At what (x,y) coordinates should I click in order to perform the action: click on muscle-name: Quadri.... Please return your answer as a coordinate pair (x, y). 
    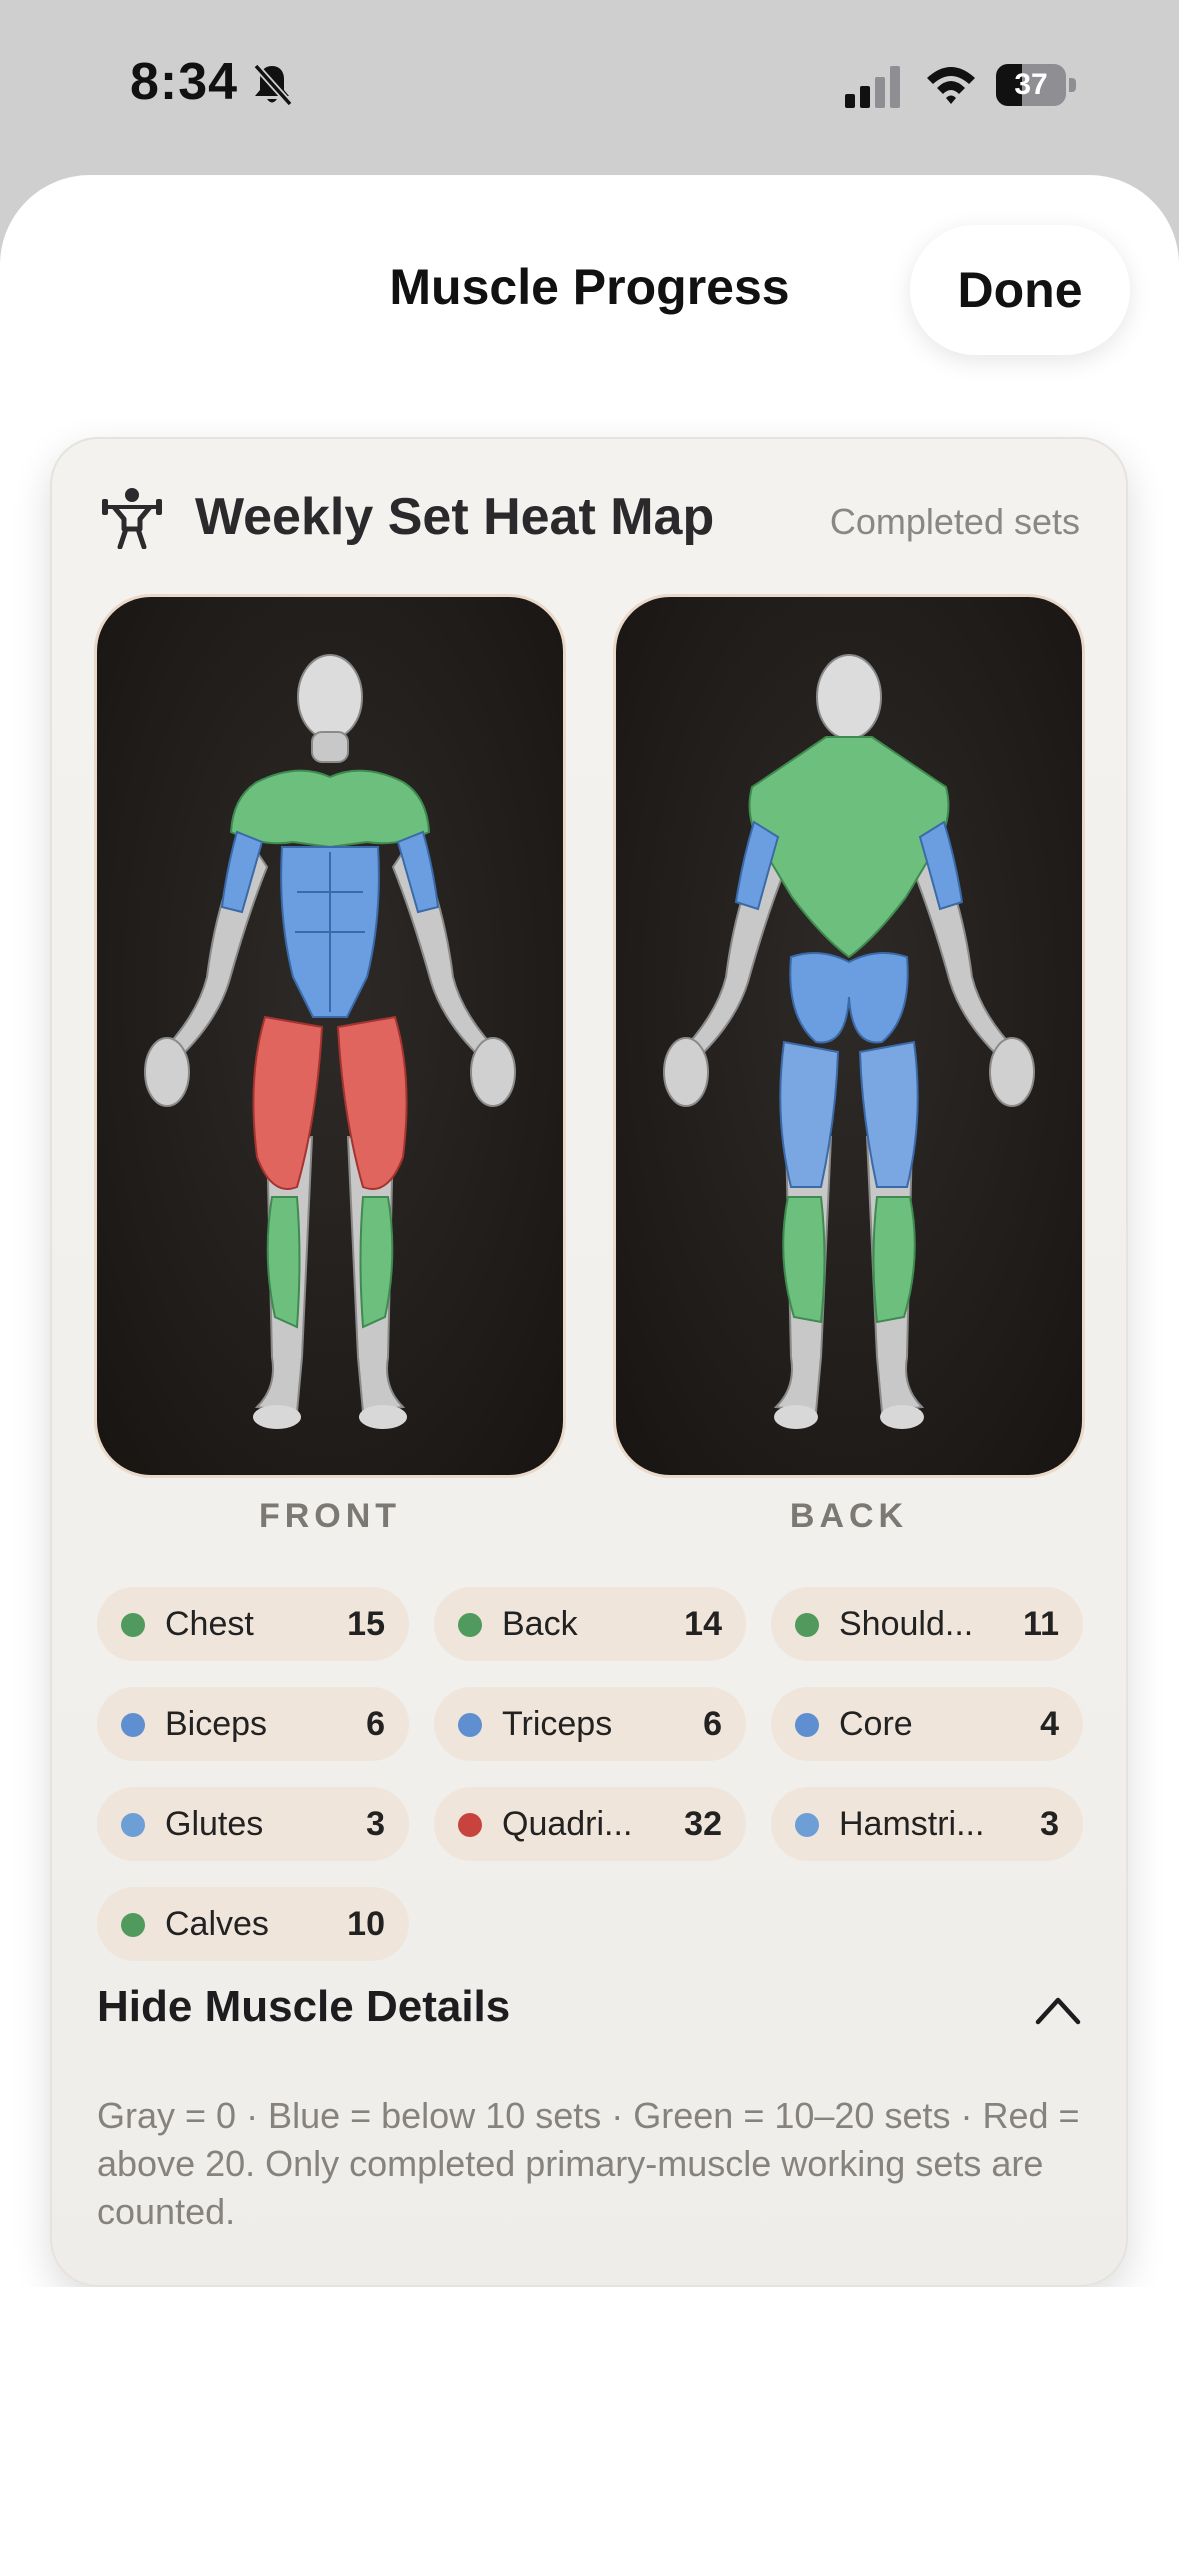
    Looking at the image, I should click on (567, 1824).